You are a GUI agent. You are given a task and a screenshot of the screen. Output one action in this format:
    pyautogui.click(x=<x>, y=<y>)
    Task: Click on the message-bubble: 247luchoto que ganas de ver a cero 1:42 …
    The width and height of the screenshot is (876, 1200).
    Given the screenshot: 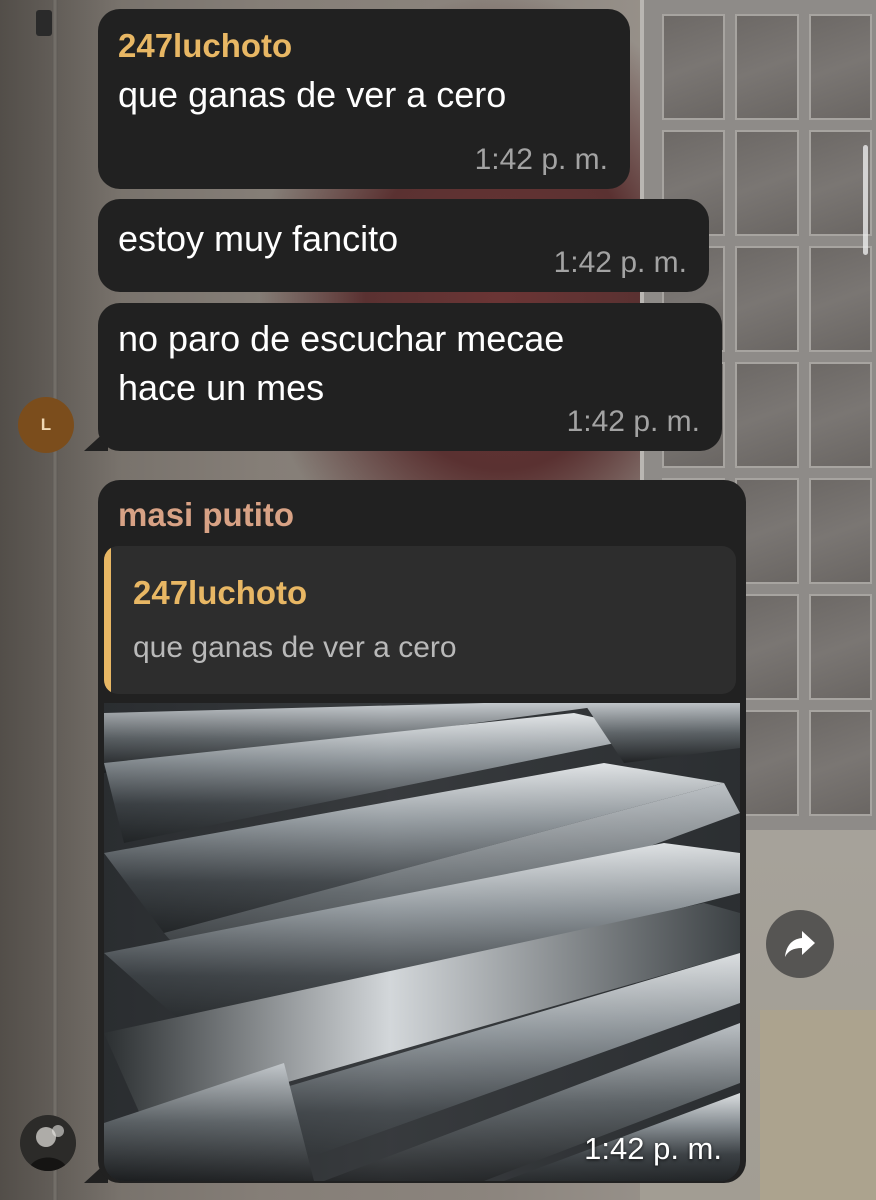 What is the action you would take?
    pyautogui.click(x=364, y=99)
    